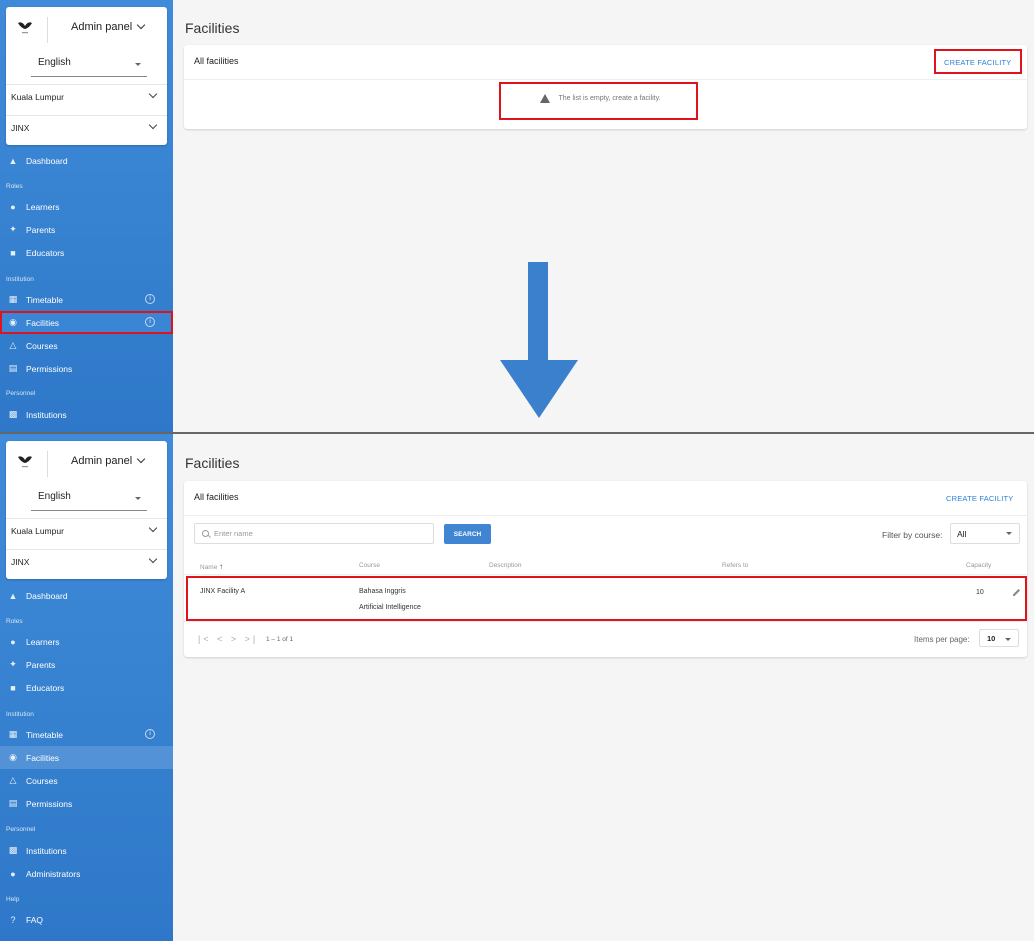  What do you see at coordinates (13, 850) in the screenshot?
I see `building-icon: ▩` at bounding box center [13, 850].